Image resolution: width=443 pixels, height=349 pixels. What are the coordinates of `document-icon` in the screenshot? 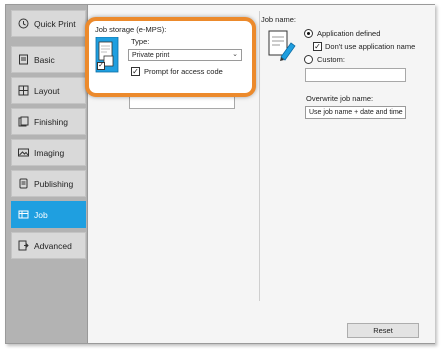 It's located at (23, 59).